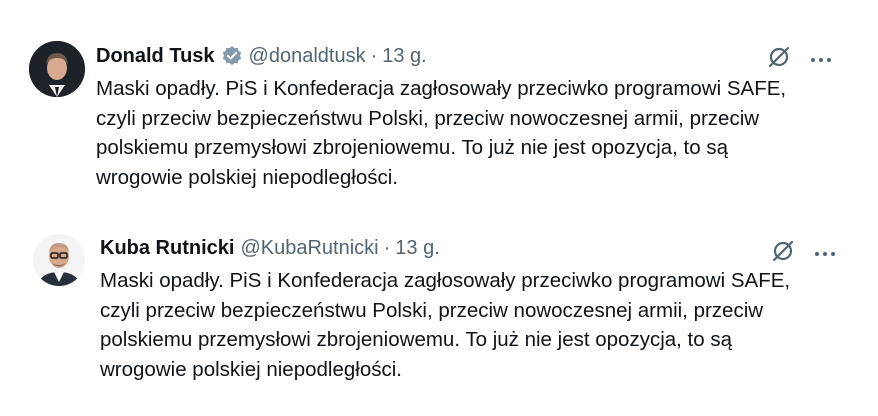 The height and width of the screenshot is (416, 878). I want to click on author-name: Kuba Rutnicki, so click(167, 248).